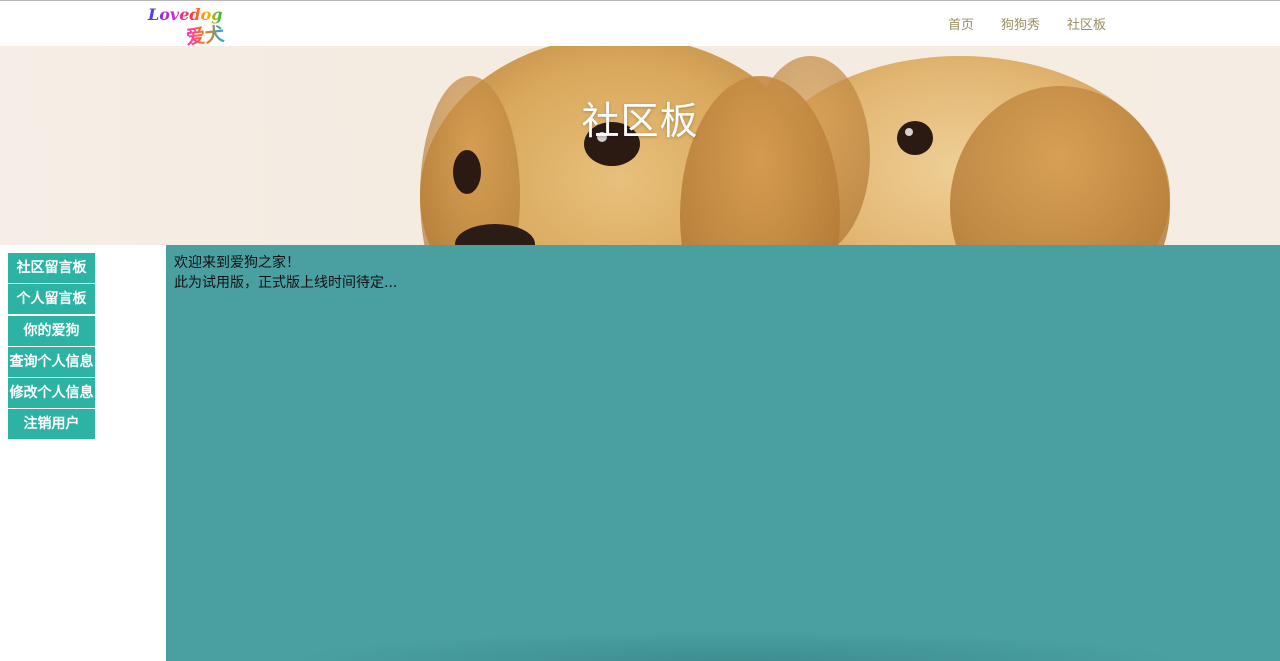 This screenshot has width=1280, height=661. What do you see at coordinates (51, 393) in the screenshot?
I see `sidebar-item-edit-profile: 修改个人信息` at bounding box center [51, 393].